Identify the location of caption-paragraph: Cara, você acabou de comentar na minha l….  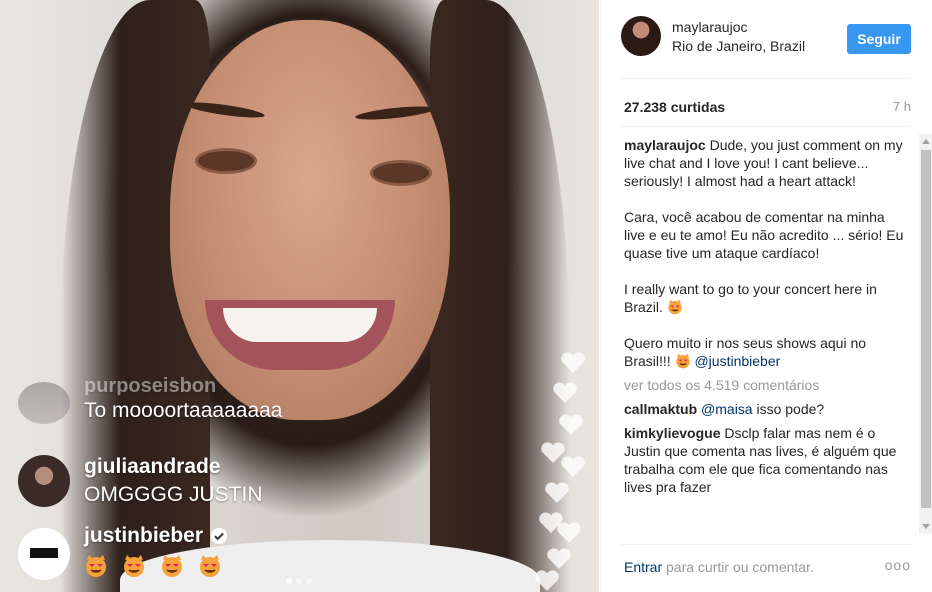
(764, 235).